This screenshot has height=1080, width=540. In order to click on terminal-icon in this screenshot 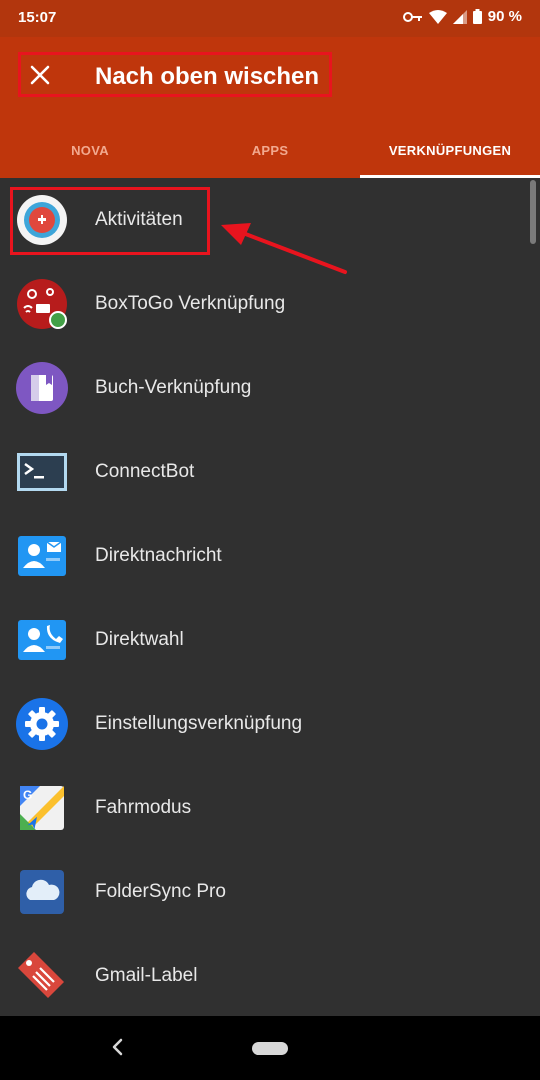, I will do `click(42, 472)`.